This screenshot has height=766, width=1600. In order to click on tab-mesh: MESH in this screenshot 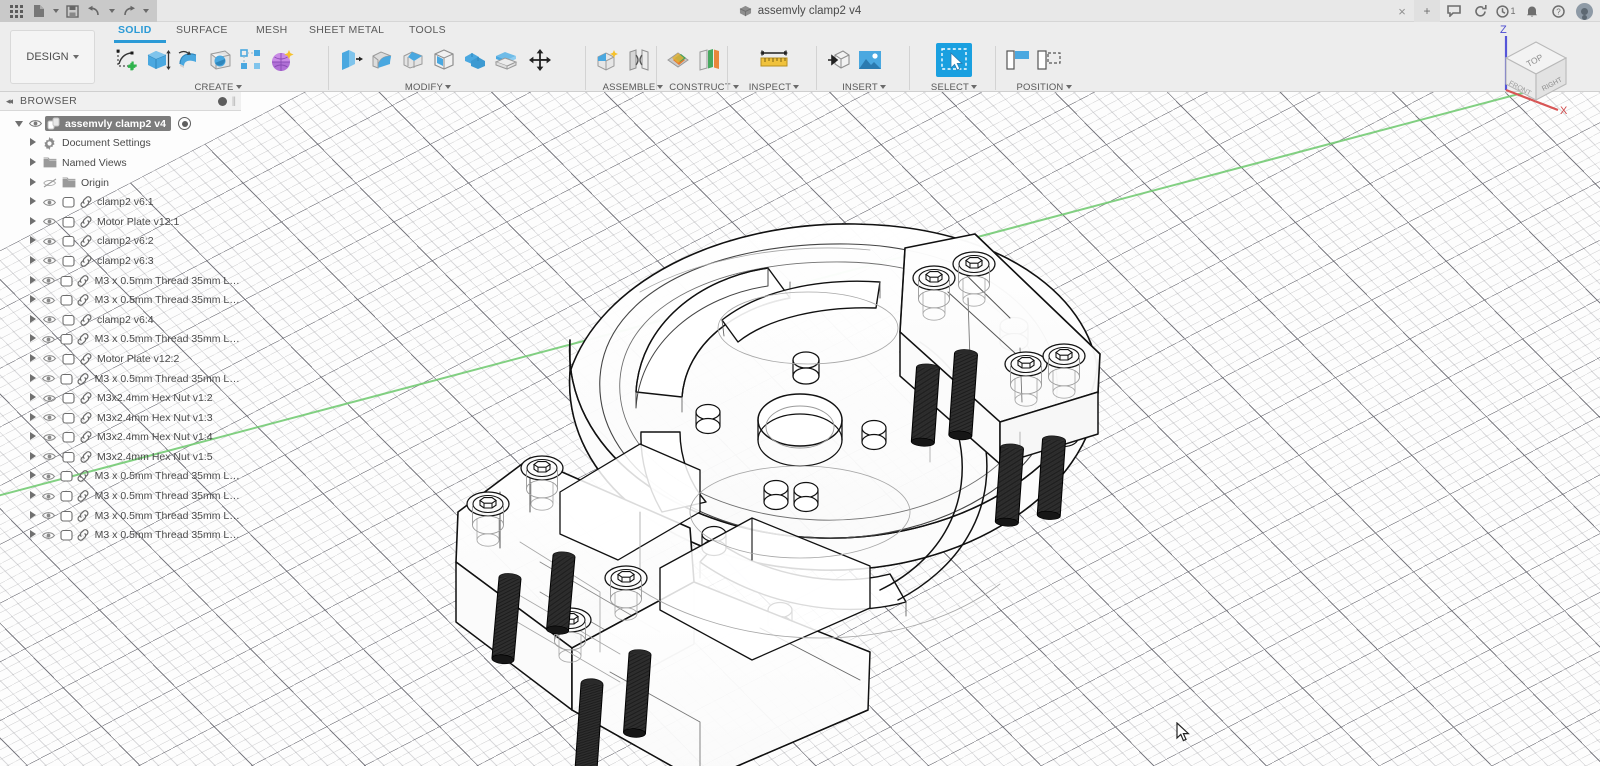, I will do `click(272, 30)`.